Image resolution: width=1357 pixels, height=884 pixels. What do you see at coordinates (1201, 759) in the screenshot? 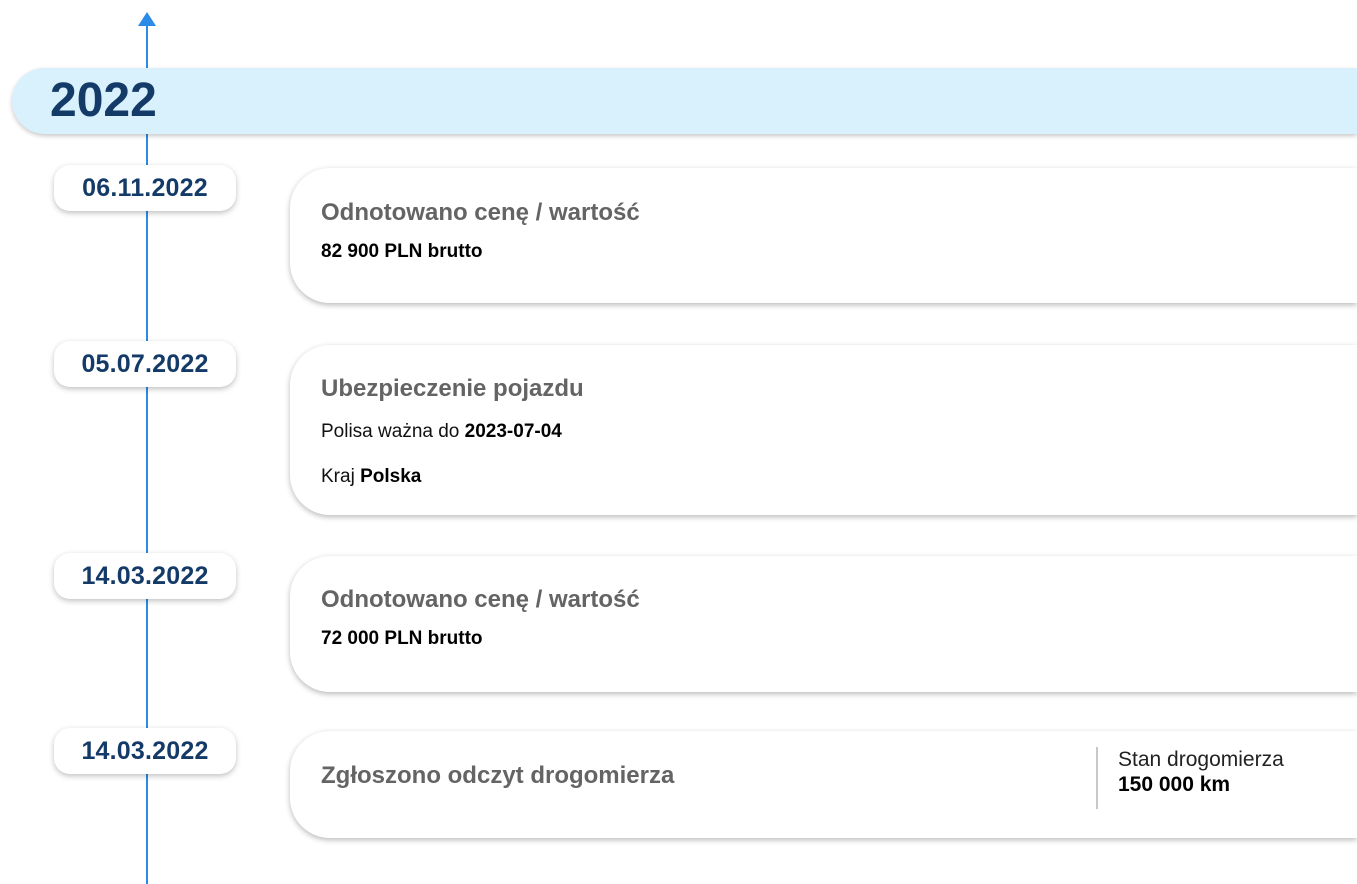
I see `odometer-label: Stan drogomierza` at bounding box center [1201, 759].